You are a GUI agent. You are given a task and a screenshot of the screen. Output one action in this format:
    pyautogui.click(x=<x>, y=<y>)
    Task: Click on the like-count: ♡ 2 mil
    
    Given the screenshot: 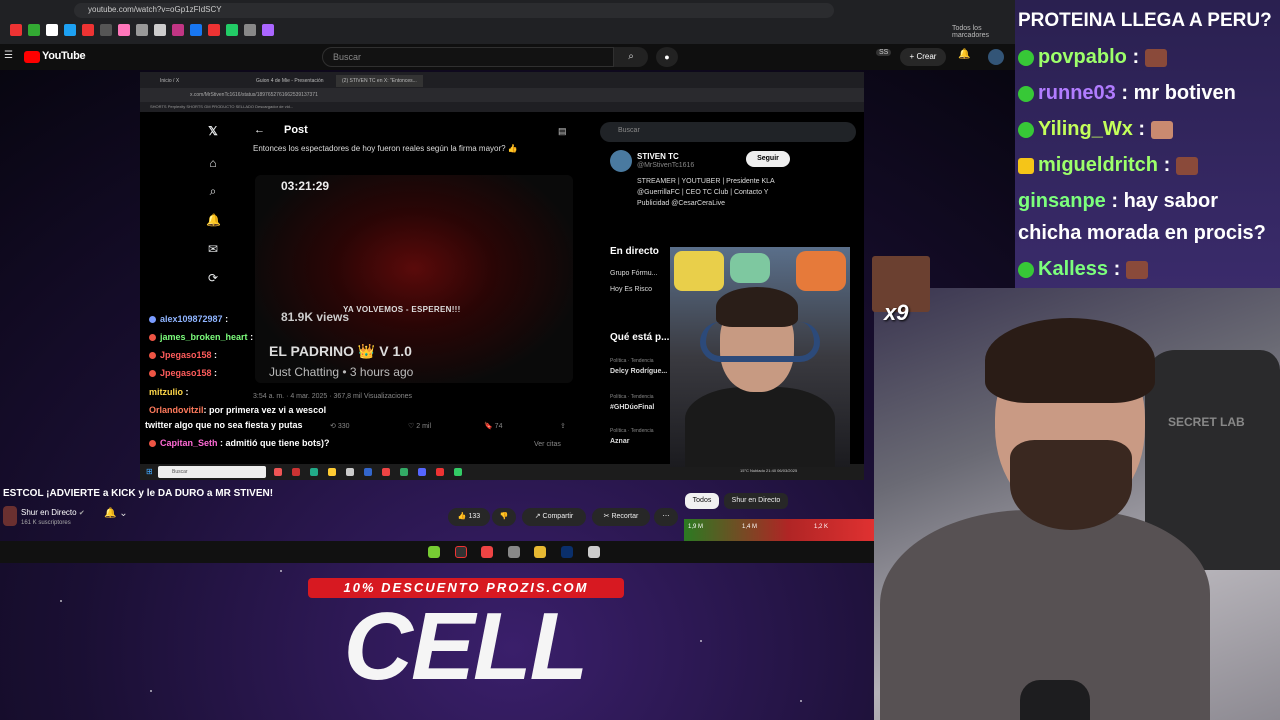 What is the action you would take?
    pyautogui.click(x=419, y=426)
    